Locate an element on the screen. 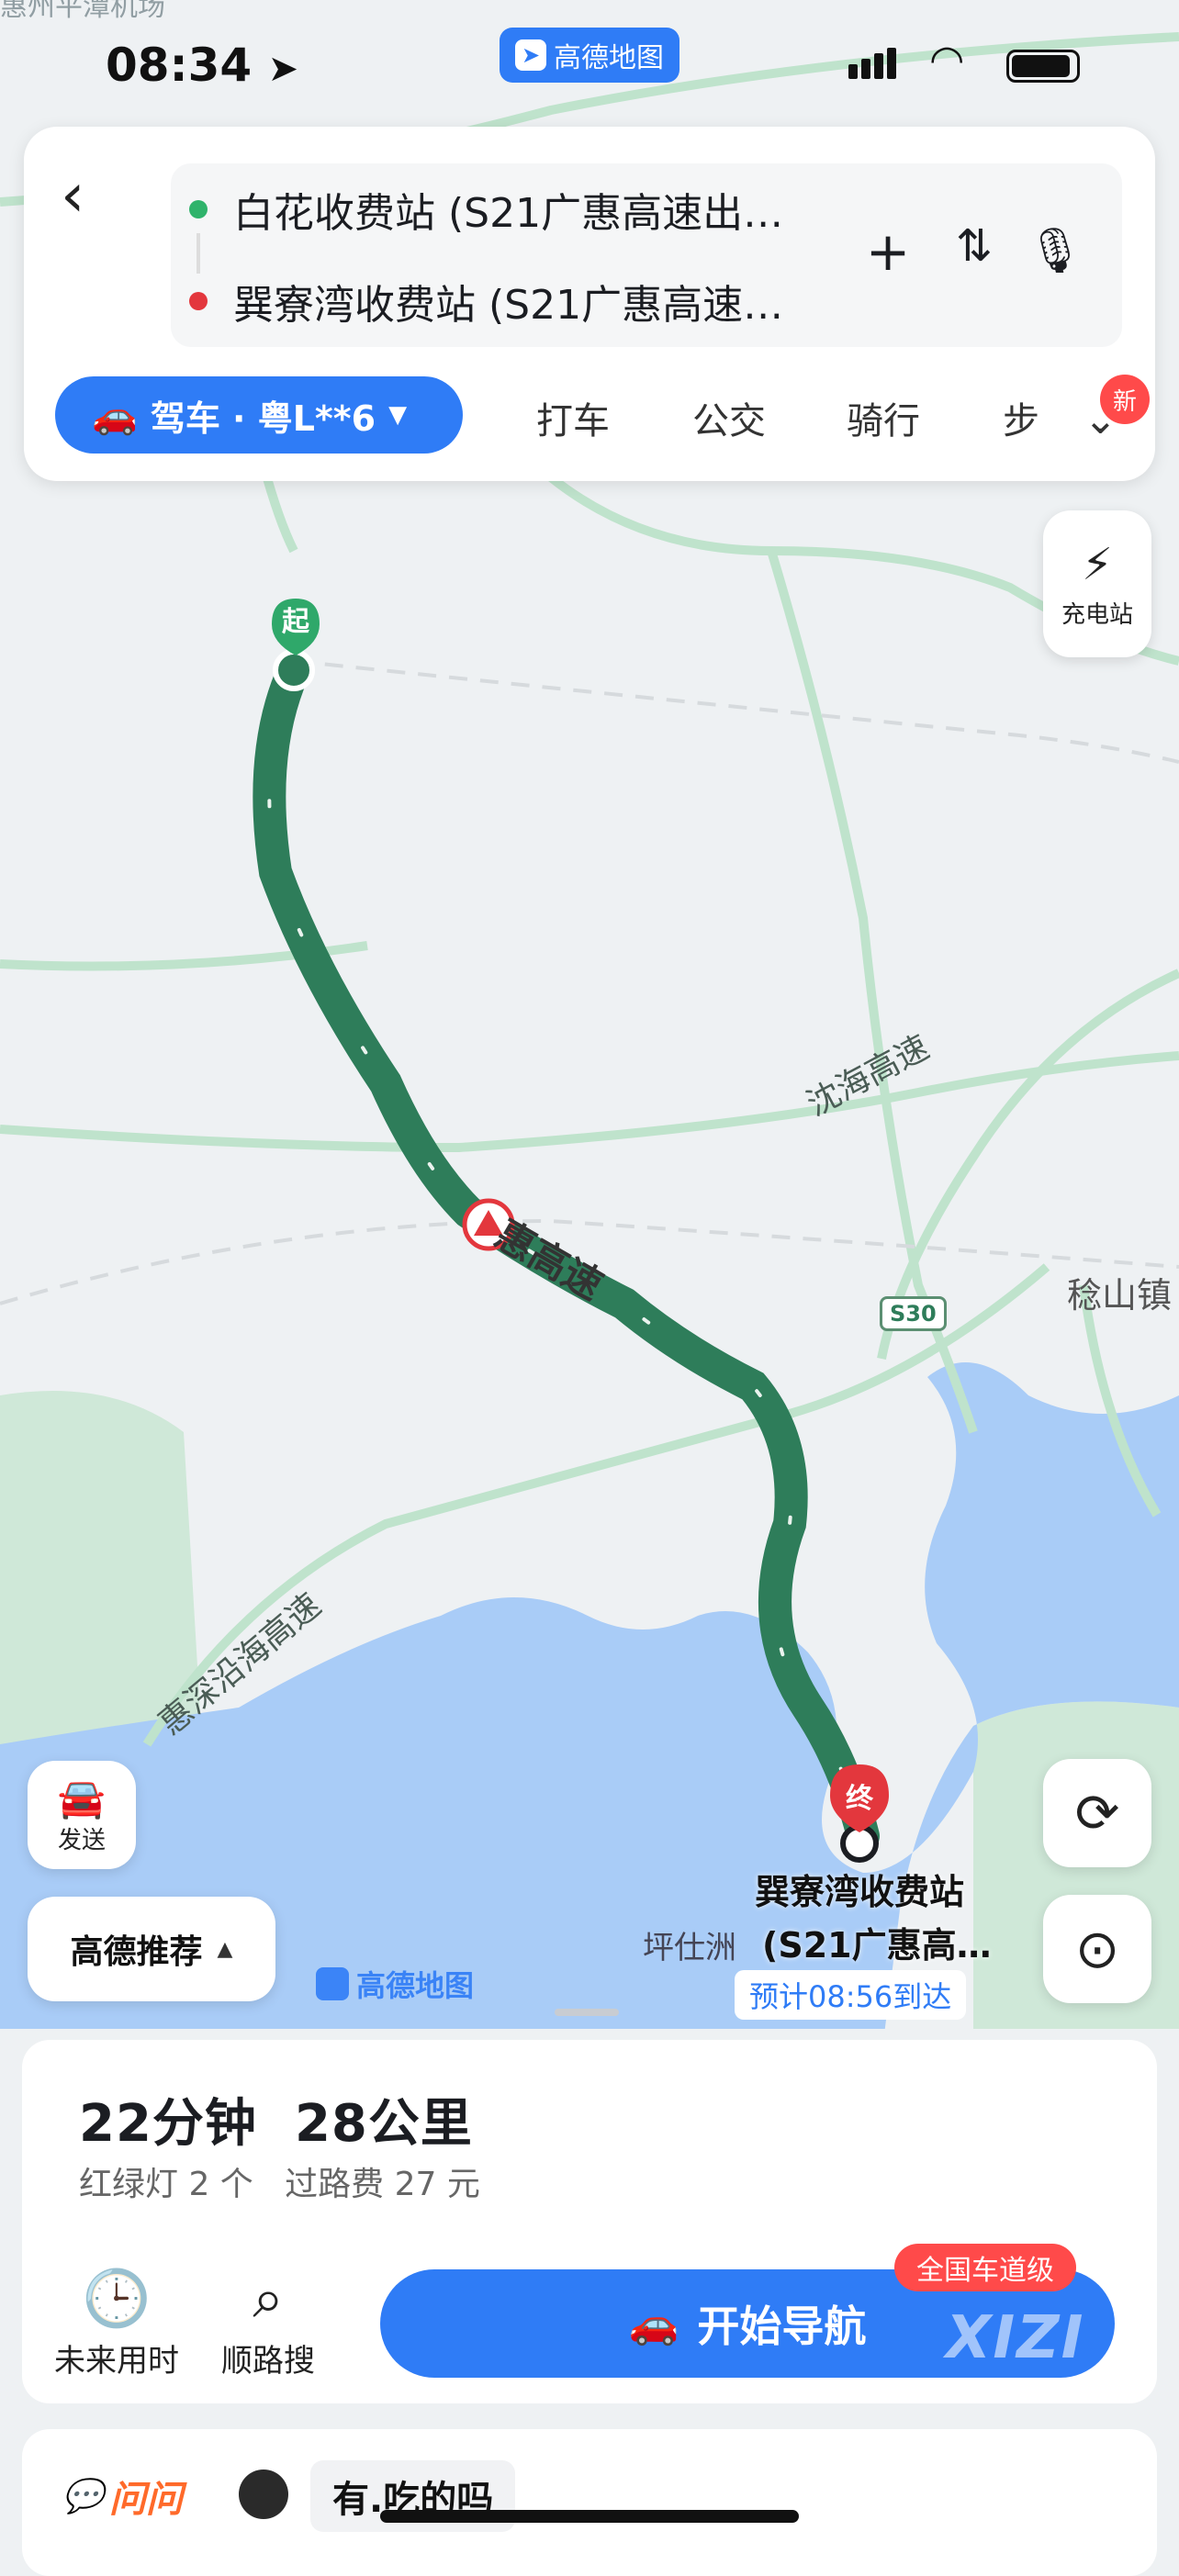 This screenshot has height=2576, width=1179. place-label-pingshizhou: 坪仕洲 is located at coordinates (689, 1948).